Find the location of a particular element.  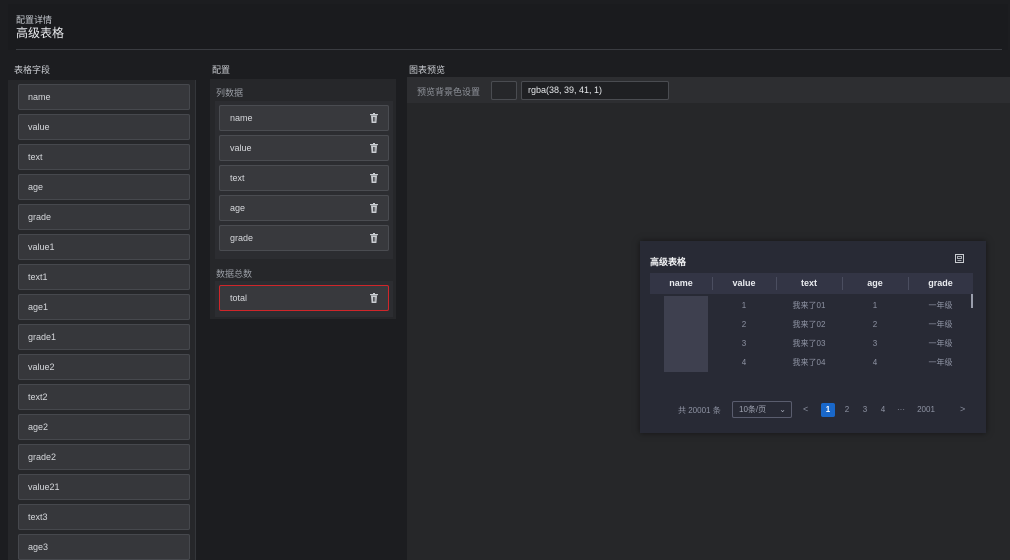

page-button-2: 2 is located at coordinates (847, 410).